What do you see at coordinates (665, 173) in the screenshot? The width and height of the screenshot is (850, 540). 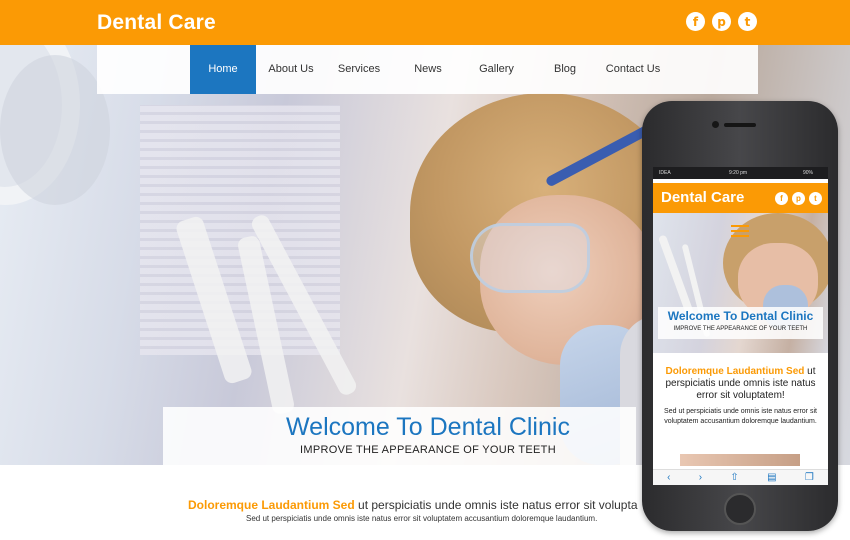 I see `status-carrier: IDEA` at bounding box center [665, 173].